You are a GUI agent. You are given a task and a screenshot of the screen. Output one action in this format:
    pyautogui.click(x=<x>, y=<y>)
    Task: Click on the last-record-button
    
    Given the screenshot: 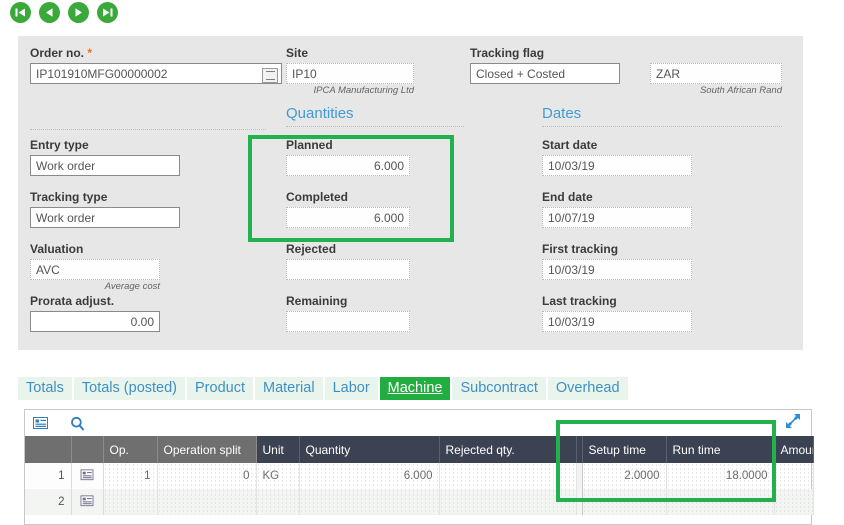 What is the action you would take?
    pyautogui.click(x=107, y=12)
    